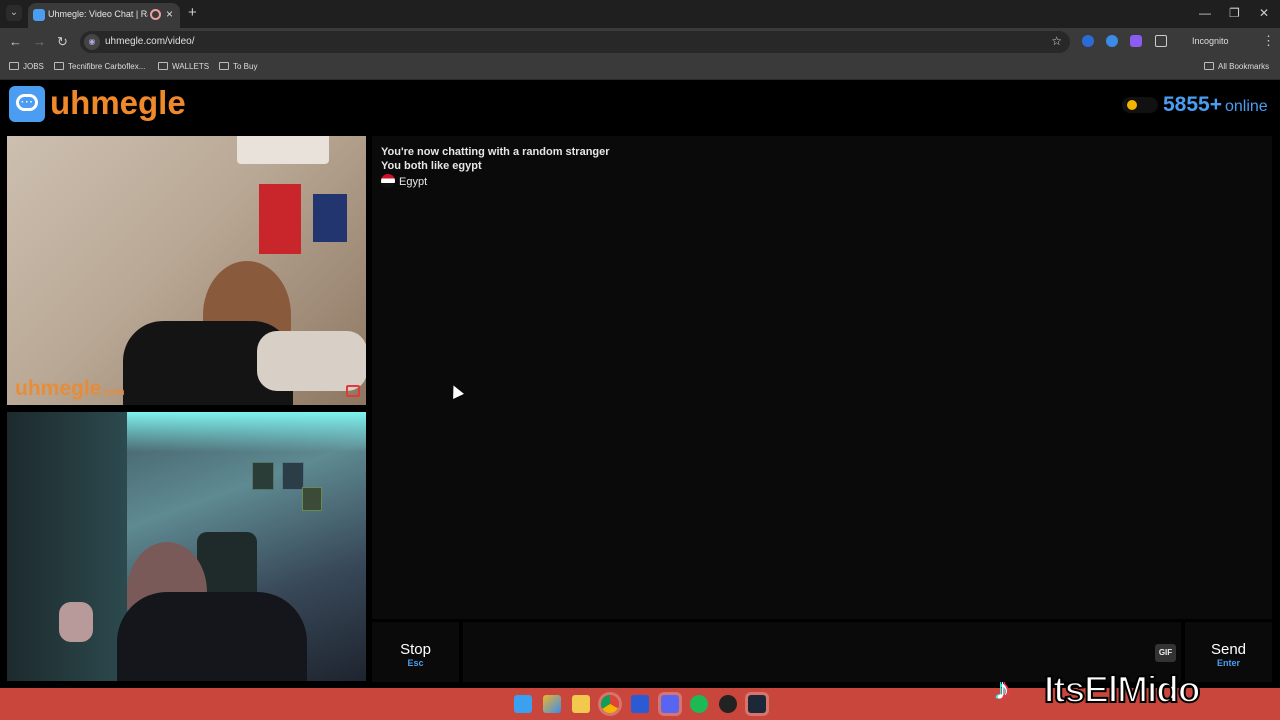 The width and height of the screenshot is (1280, 720). I want to click on bookmark-wallets: WALLETS, so click(183, 66).